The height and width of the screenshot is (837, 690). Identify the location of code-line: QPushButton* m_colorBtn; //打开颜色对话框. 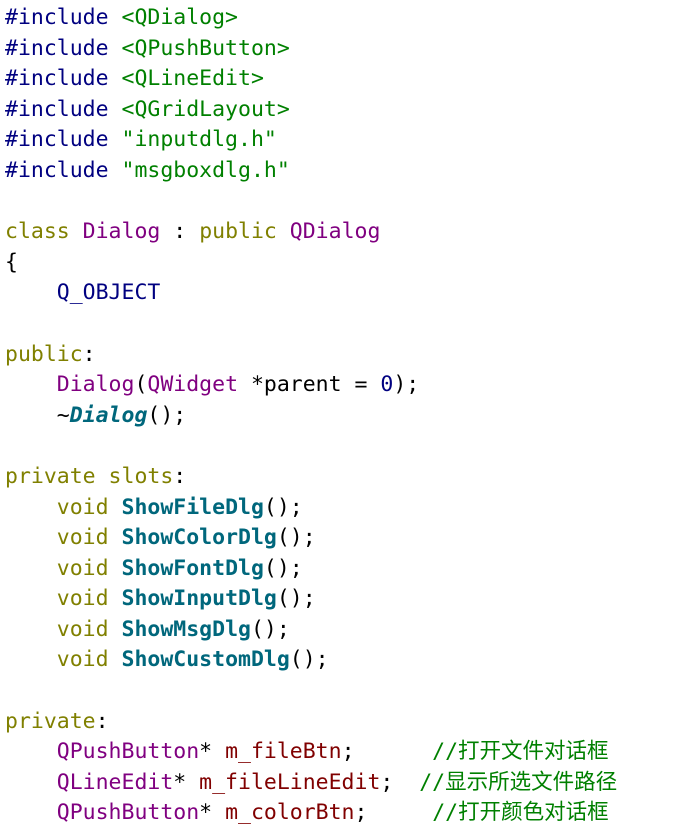
(346, 813).